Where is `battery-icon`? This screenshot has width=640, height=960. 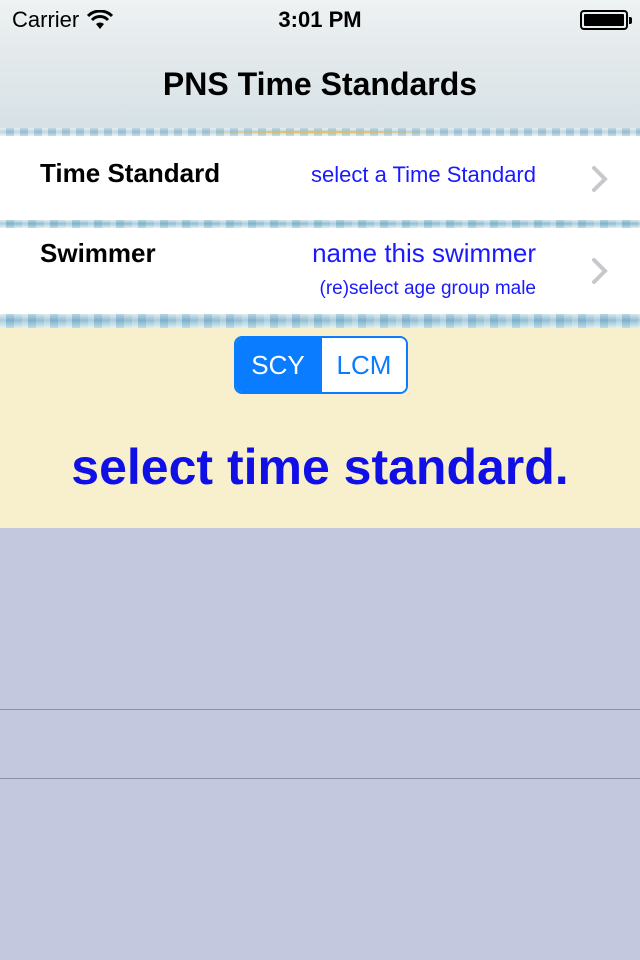
battery-icon is located at coordinates (606, 20).